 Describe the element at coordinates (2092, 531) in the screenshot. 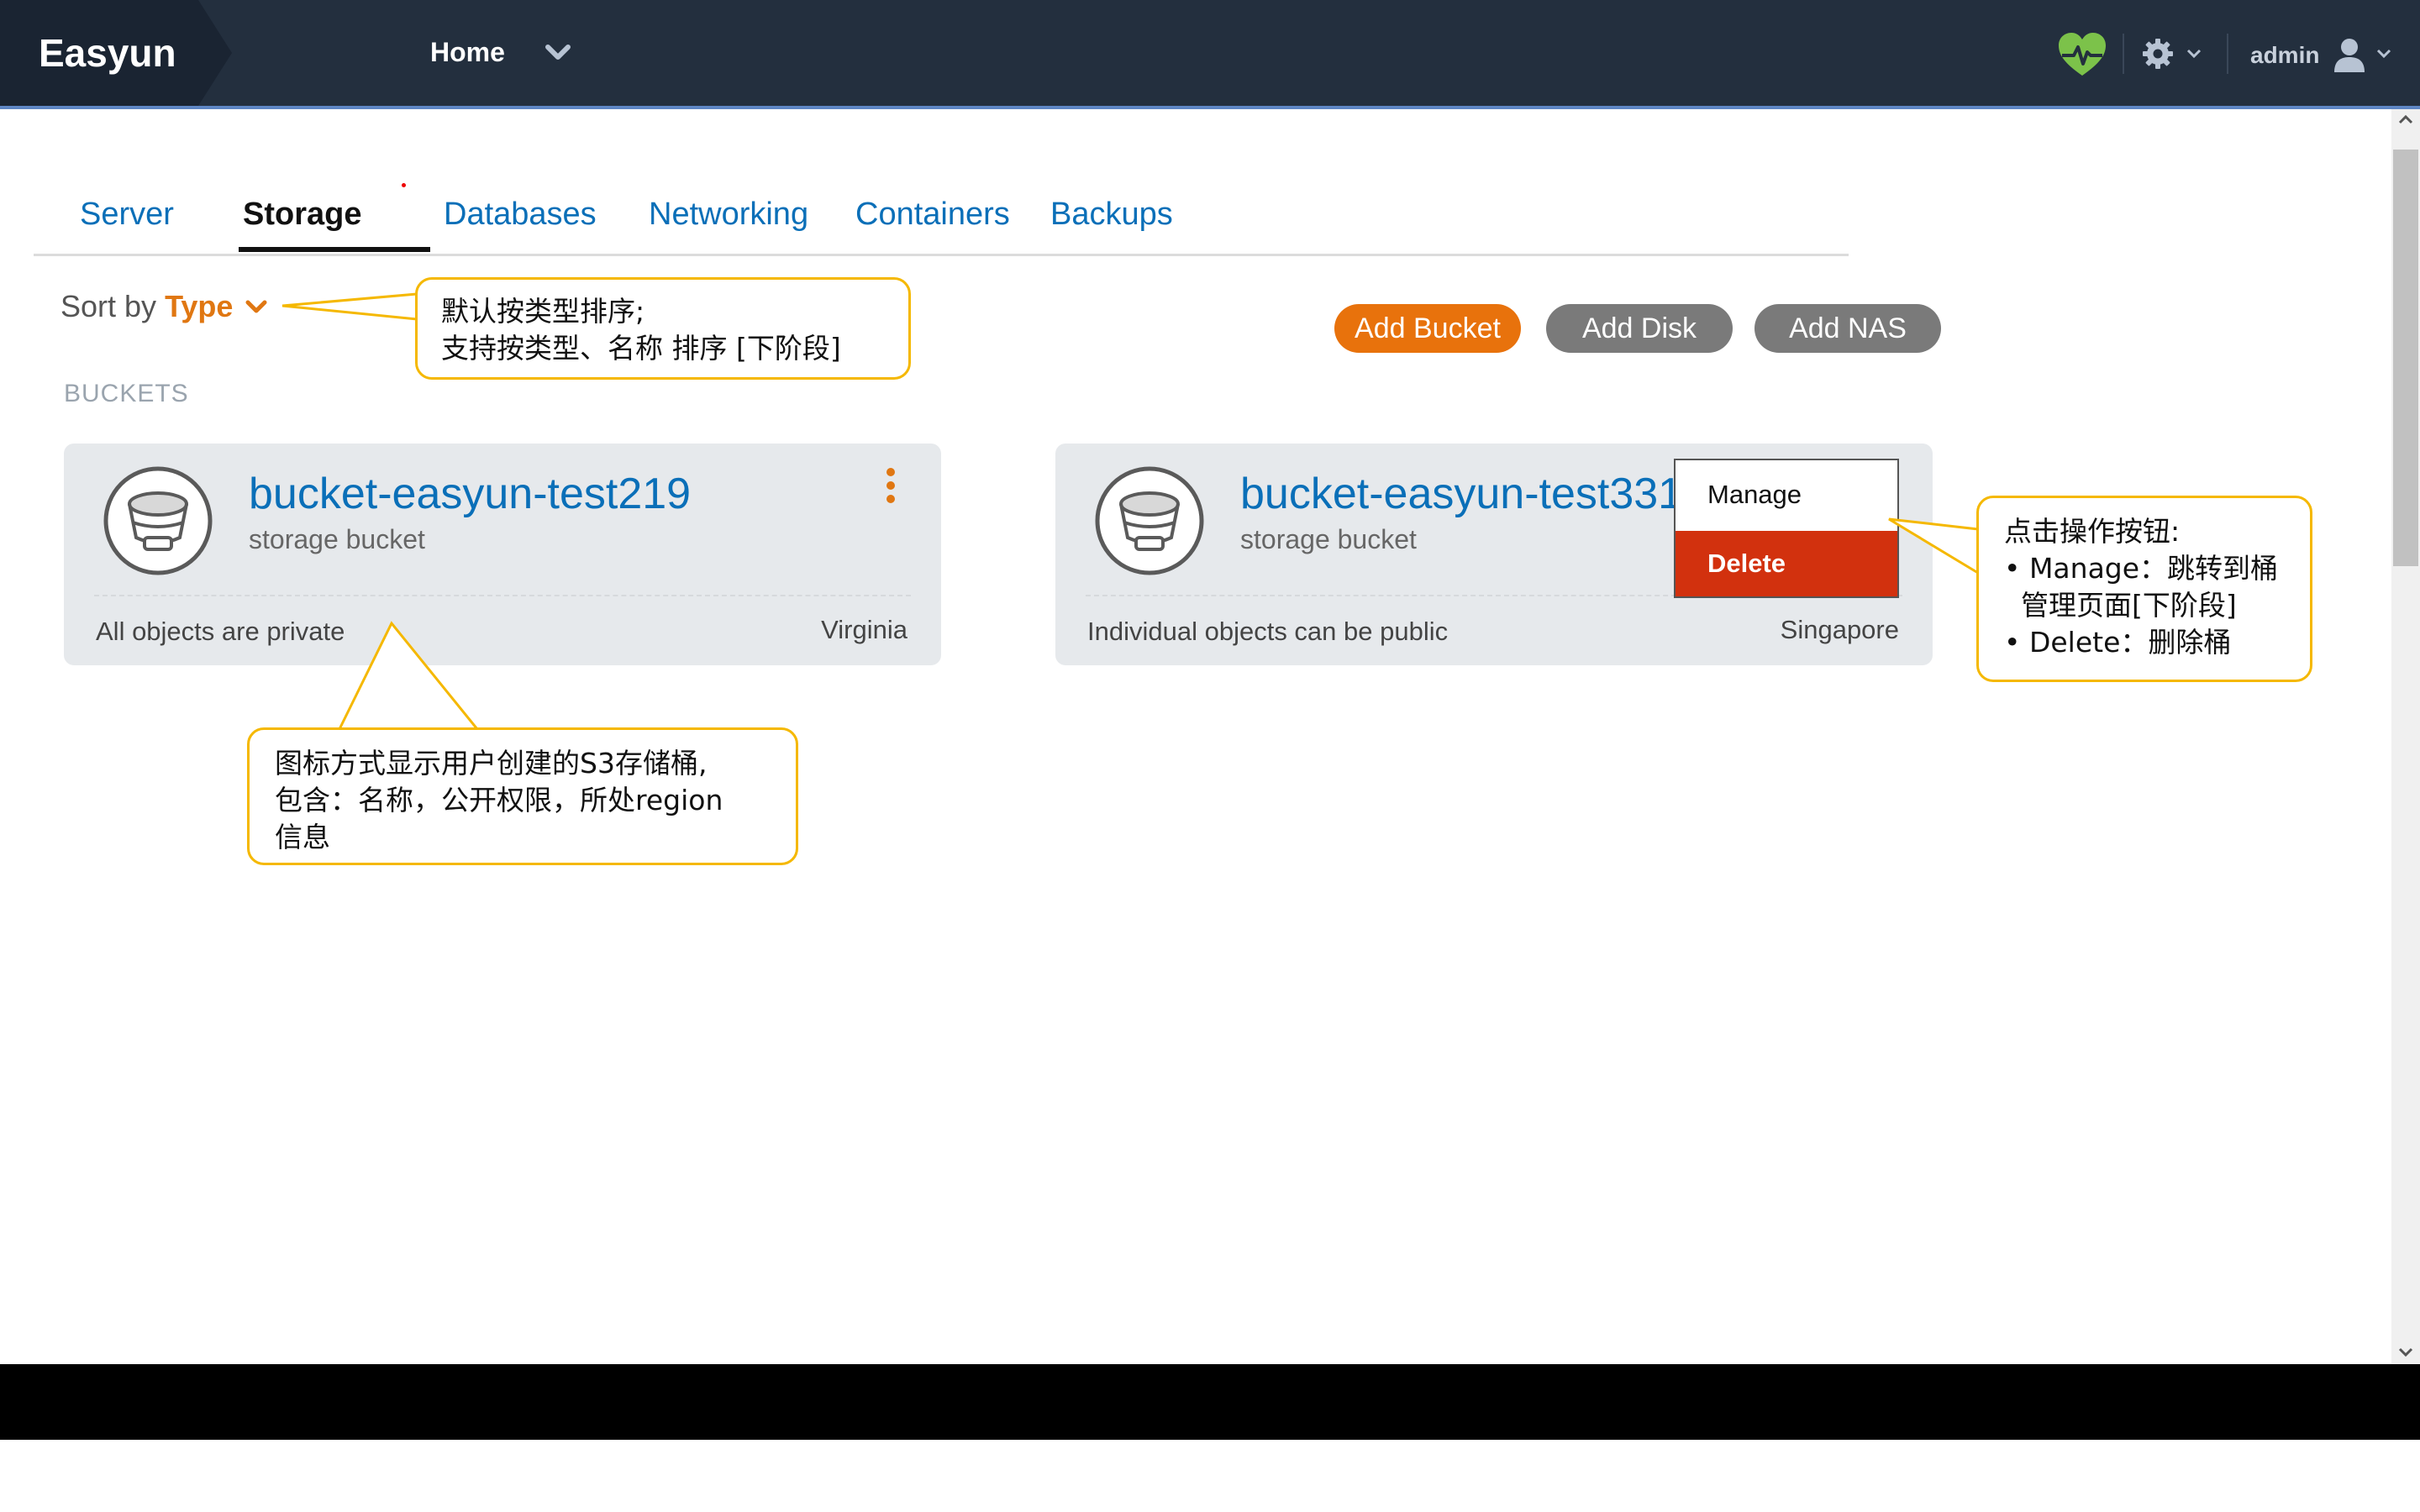

I see `annotation-line: 点击操作按钮:` at that location.